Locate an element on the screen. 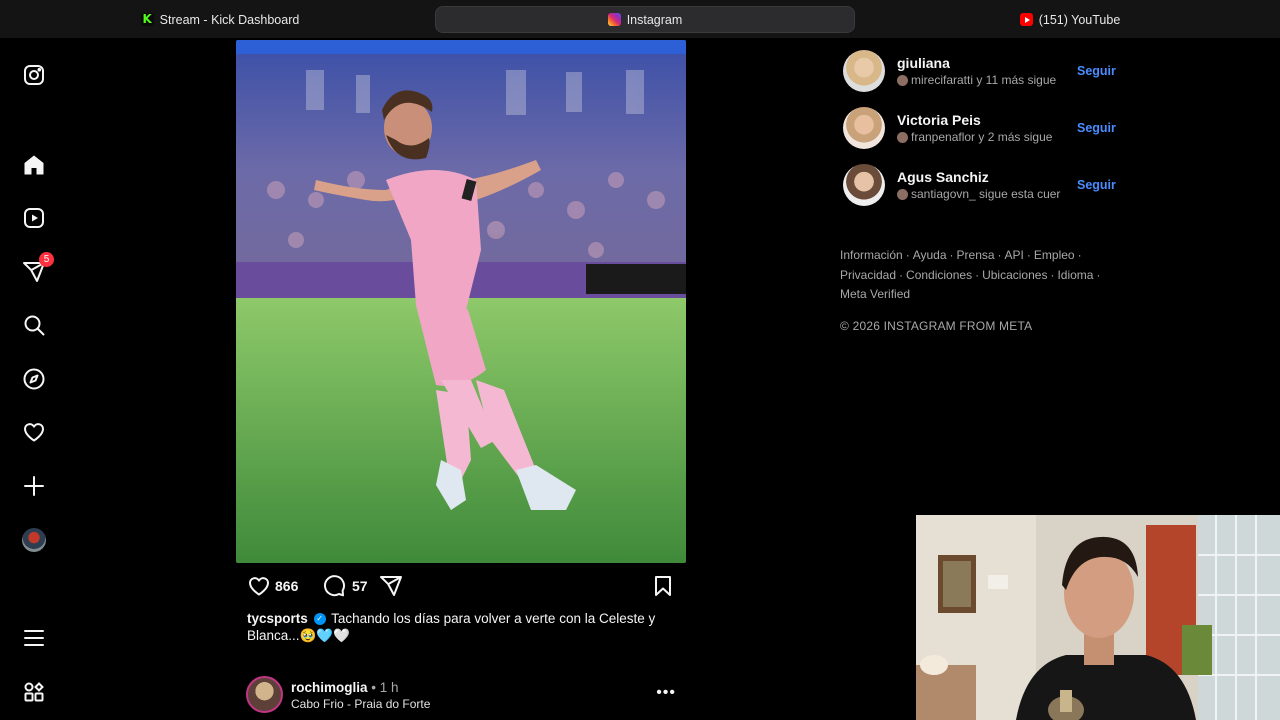 The width and height of the screenshot is (1280, 720). more-options-icon: ••• is located at coordinates (666, 693).